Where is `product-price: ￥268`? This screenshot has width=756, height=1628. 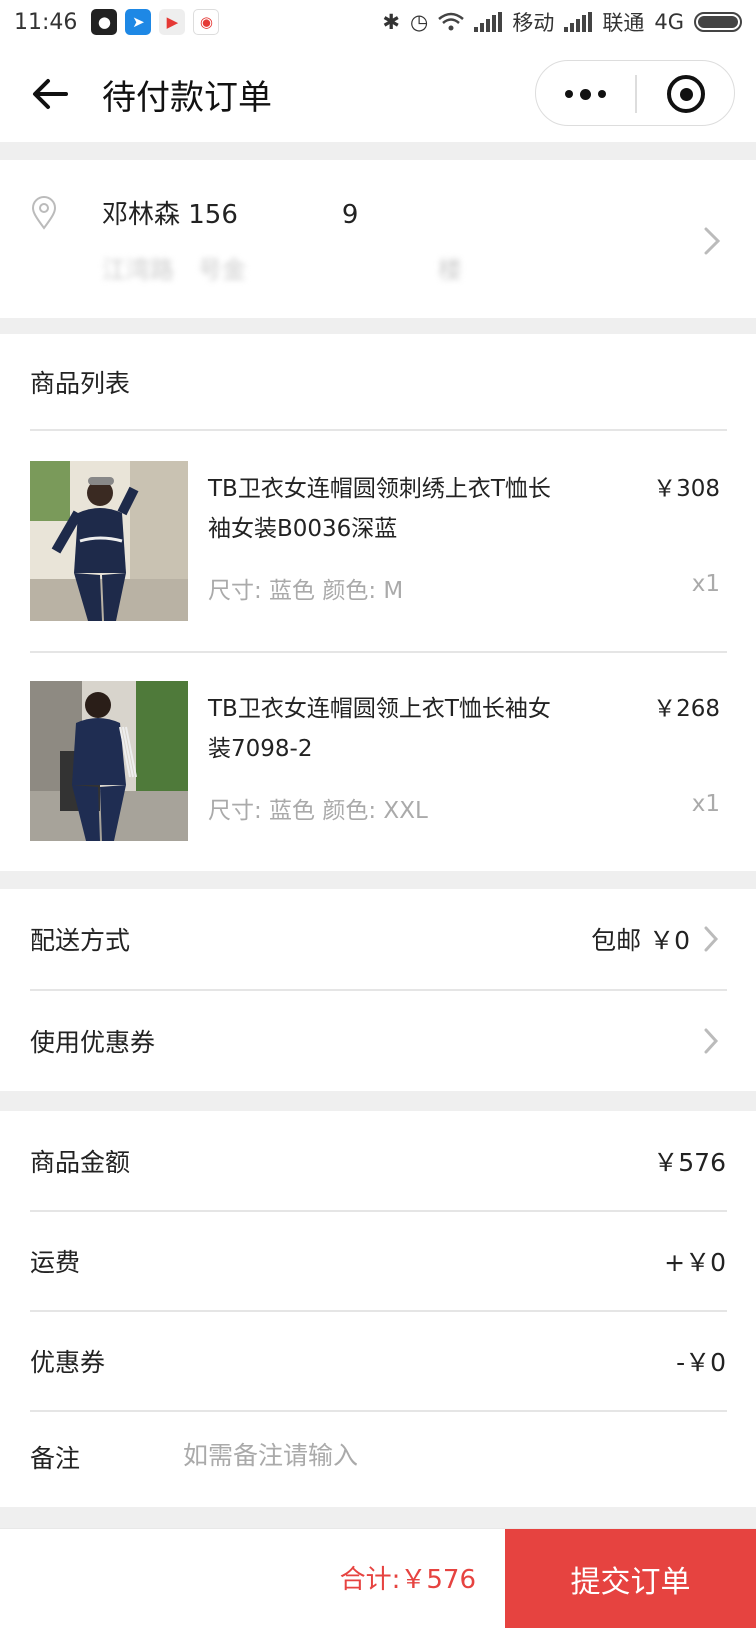
product-price: ￥268 is located at coordinates (686, 709).